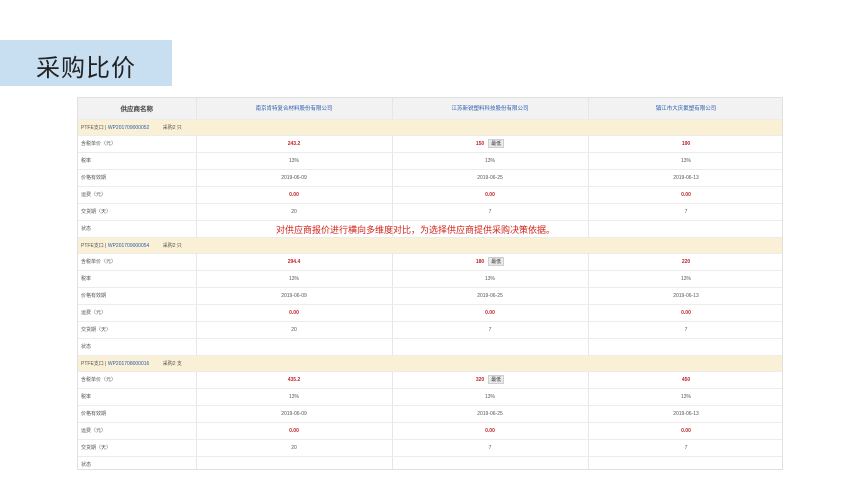 The width and height of the screenshot is (860, 484). What do you see at coordinates (480, 262) in the screenshot?
I see `value-text: 180` at bounding box center [480, 262].